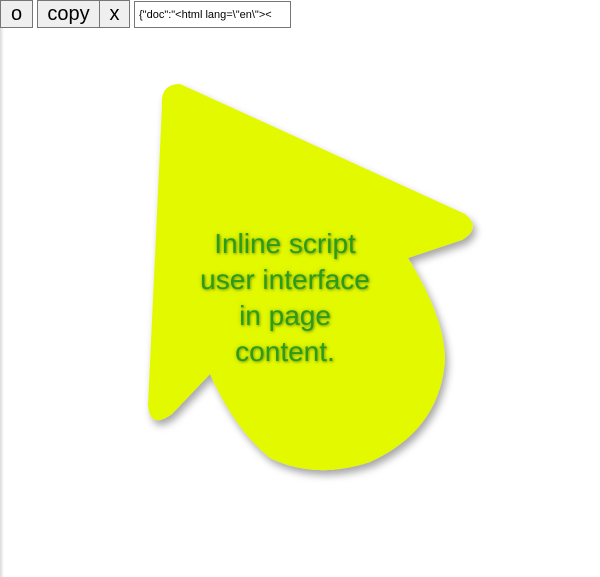 The height and width of the screenshot is (577, 600). Describe the element at coordinates (285, 351) in the screenshot. I see `caption-line-4: content.` at that location.